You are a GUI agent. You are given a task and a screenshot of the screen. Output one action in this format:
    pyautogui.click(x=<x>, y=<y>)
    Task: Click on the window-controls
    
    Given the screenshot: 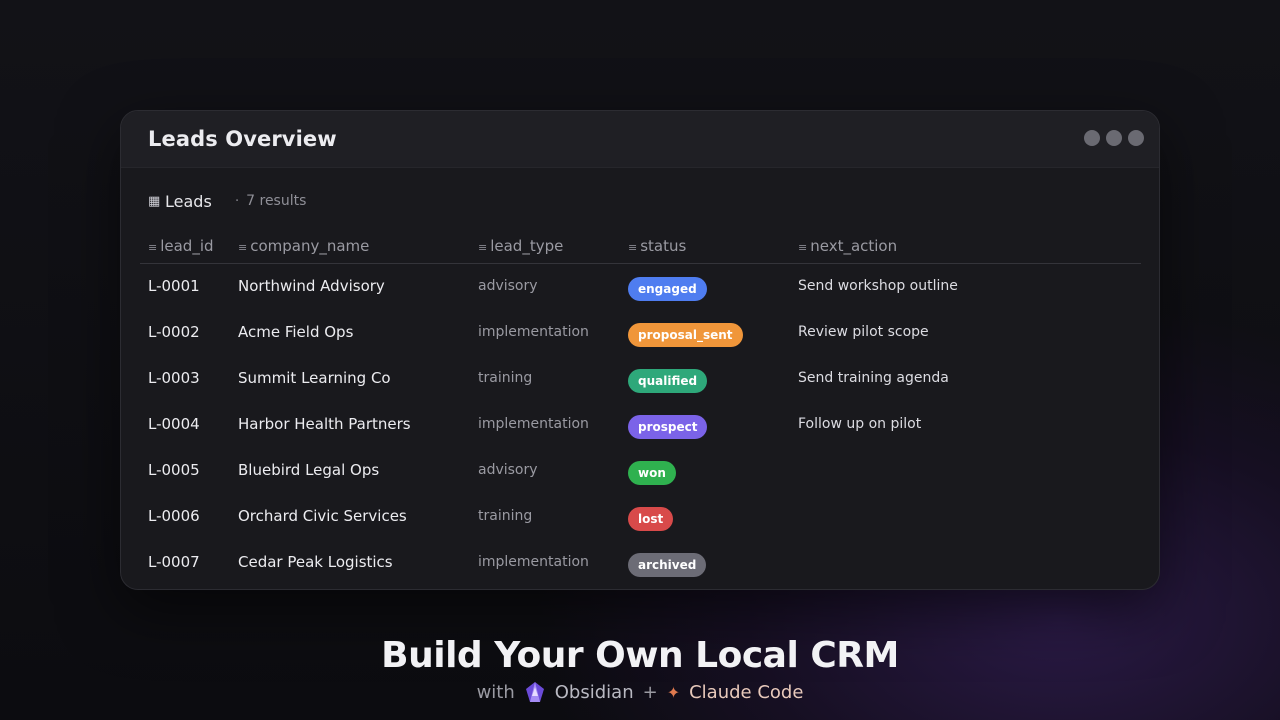 What is the action you would take?
    pyautogui.click(x=1114, y=138)
    